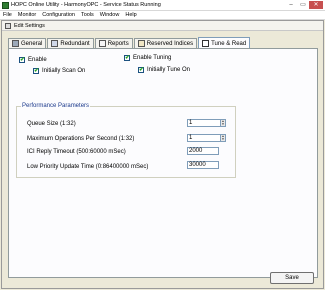 This screenshot has width=325, height=290. What do you see at coordinates (229, 43) in the screenshot?
I see `tab-label: Tune & Read` at bounding box center [229, 43].